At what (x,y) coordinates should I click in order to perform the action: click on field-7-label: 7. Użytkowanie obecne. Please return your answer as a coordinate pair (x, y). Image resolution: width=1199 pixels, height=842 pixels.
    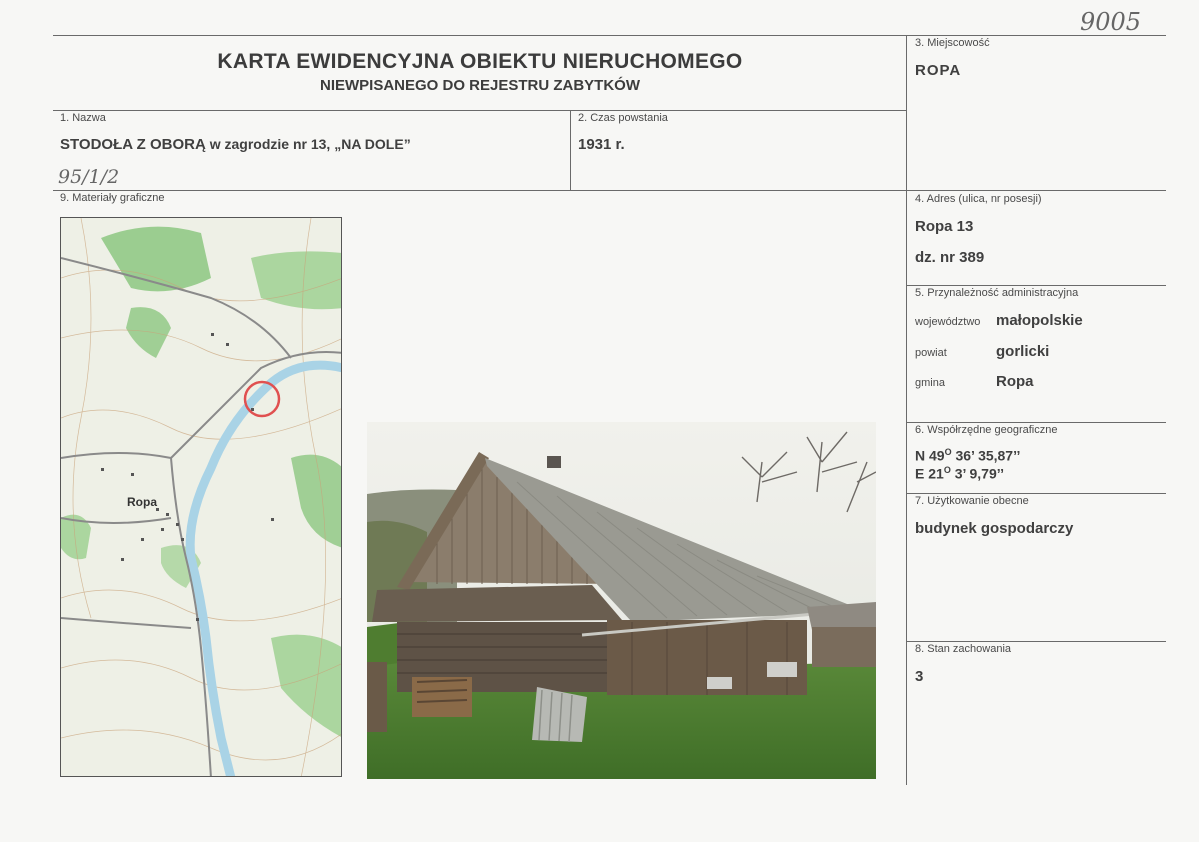
    Looking at the image, I should click on (972, 501).